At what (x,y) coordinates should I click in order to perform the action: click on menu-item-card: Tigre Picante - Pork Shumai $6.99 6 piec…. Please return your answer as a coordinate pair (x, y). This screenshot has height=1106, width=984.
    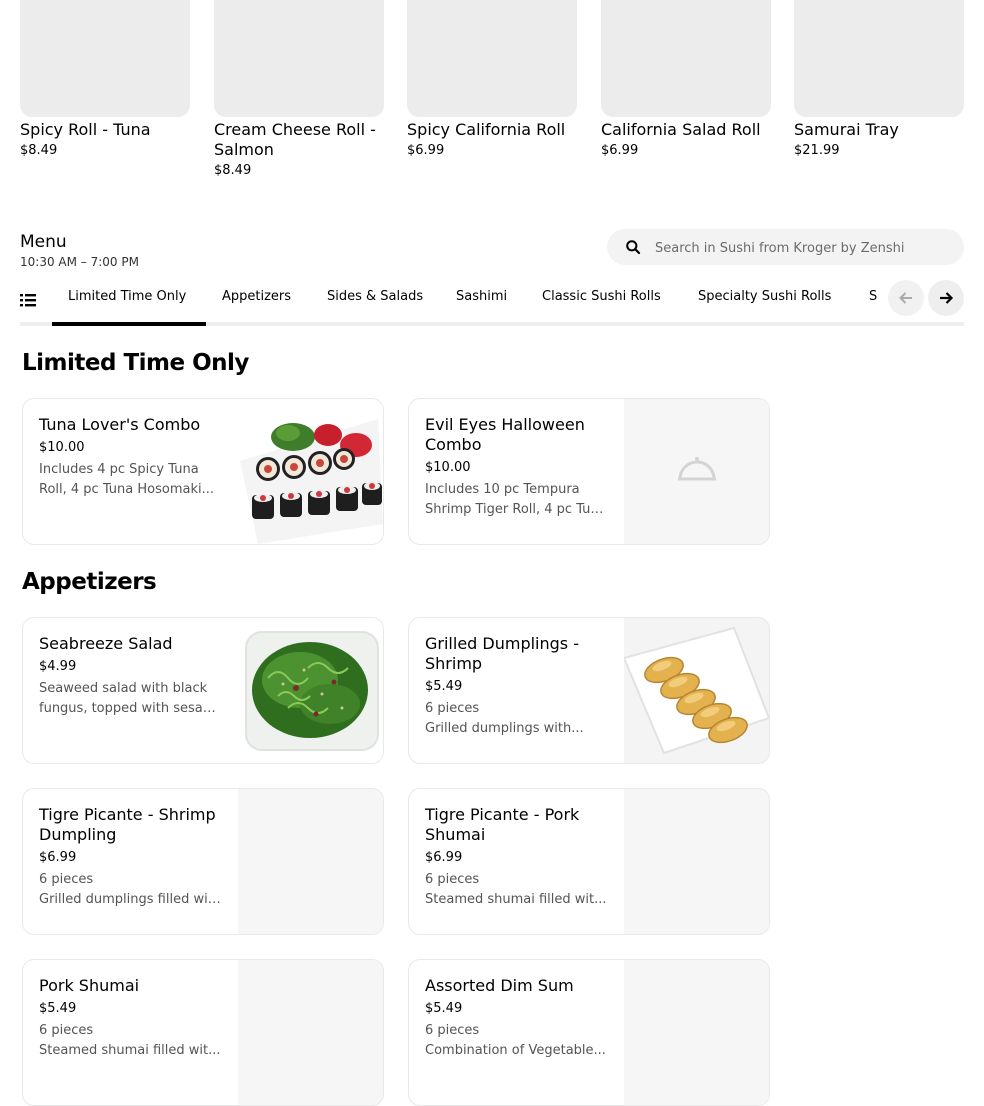
    Looking at the image, I should click on (589, 861).